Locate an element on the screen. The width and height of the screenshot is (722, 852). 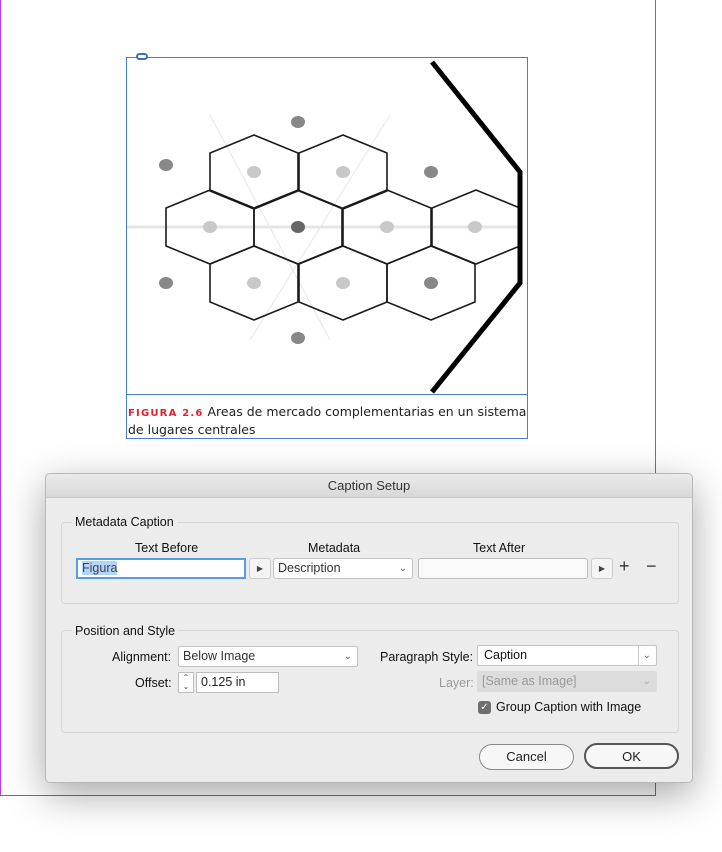
offset-label: Offset: is located at coordinates (153, 683).